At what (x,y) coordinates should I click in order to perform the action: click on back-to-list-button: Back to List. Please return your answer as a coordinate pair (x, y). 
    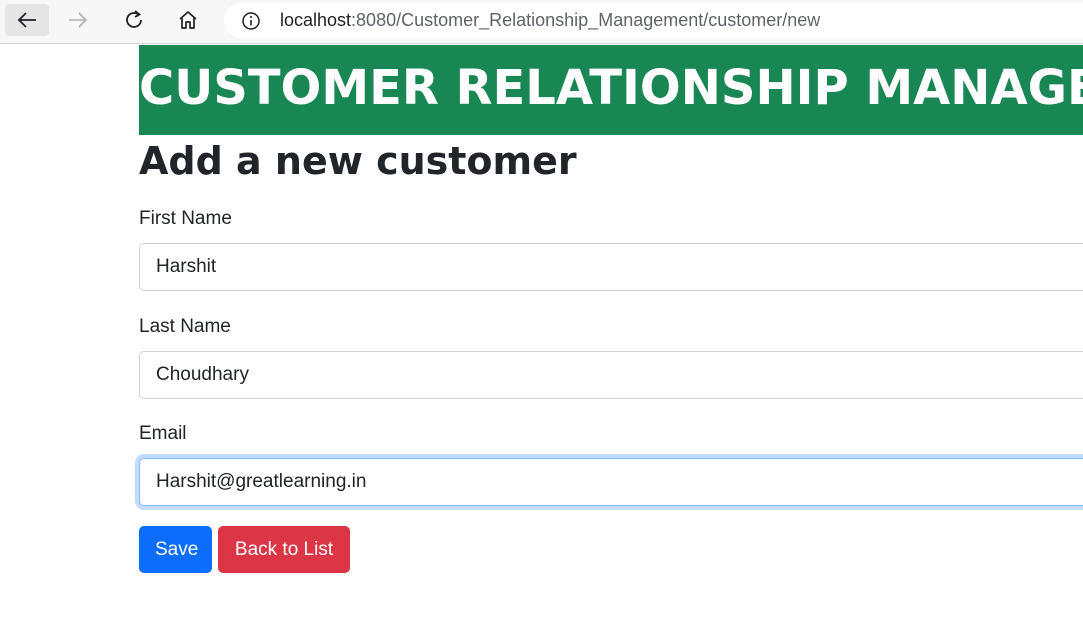
    Looking at the image, I should click on (284, 549).